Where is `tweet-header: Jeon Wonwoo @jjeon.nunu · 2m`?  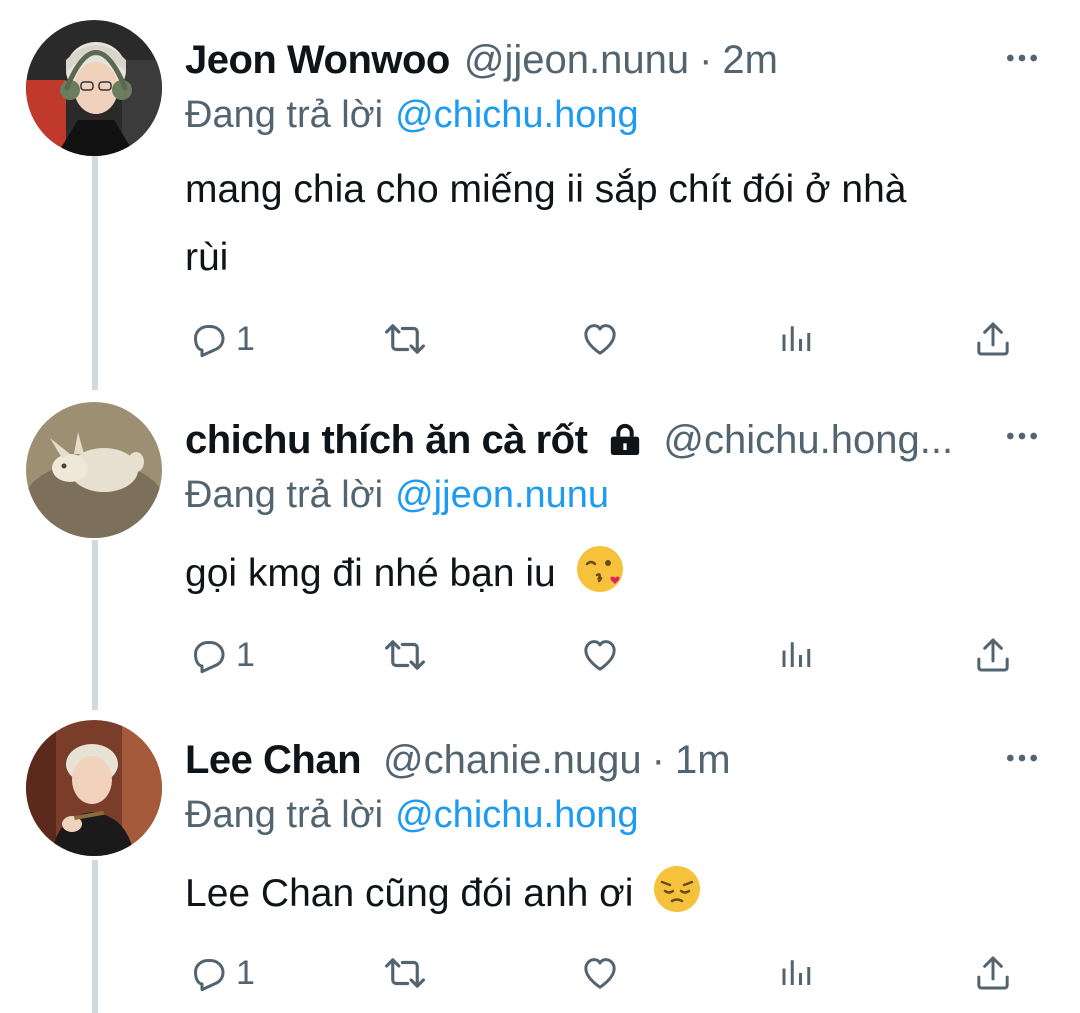 tweet-header: Jeon Wonwoo @jjeon.nunu · 2m is located at coordinates (592, 60).